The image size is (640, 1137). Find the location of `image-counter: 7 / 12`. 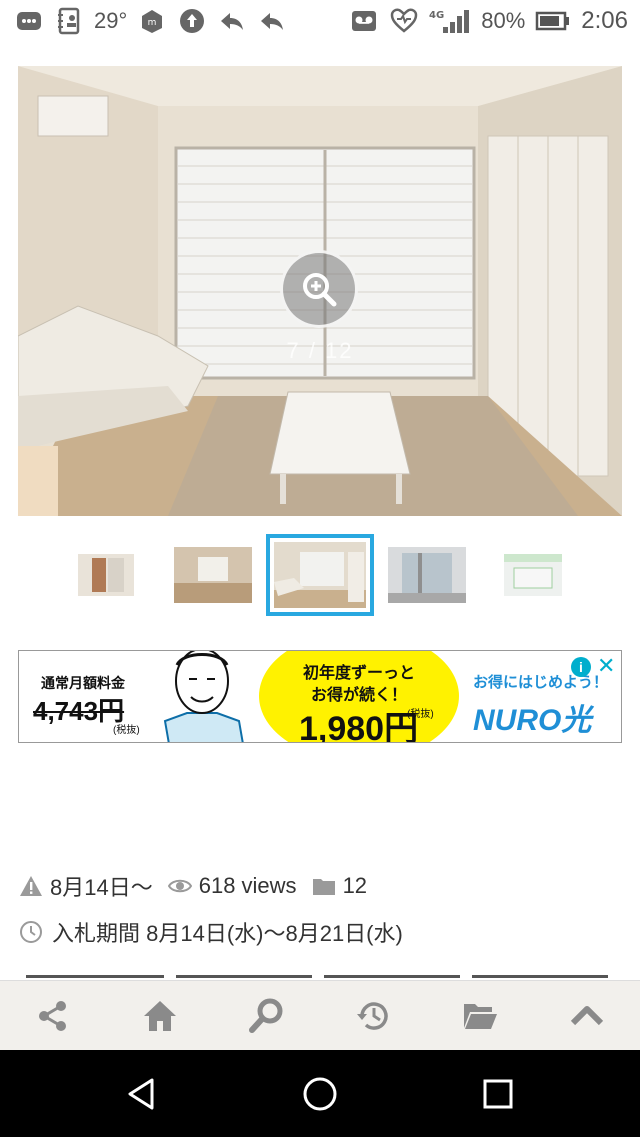

image-counter: 7 / 12 is located at coordinates (320, 350).